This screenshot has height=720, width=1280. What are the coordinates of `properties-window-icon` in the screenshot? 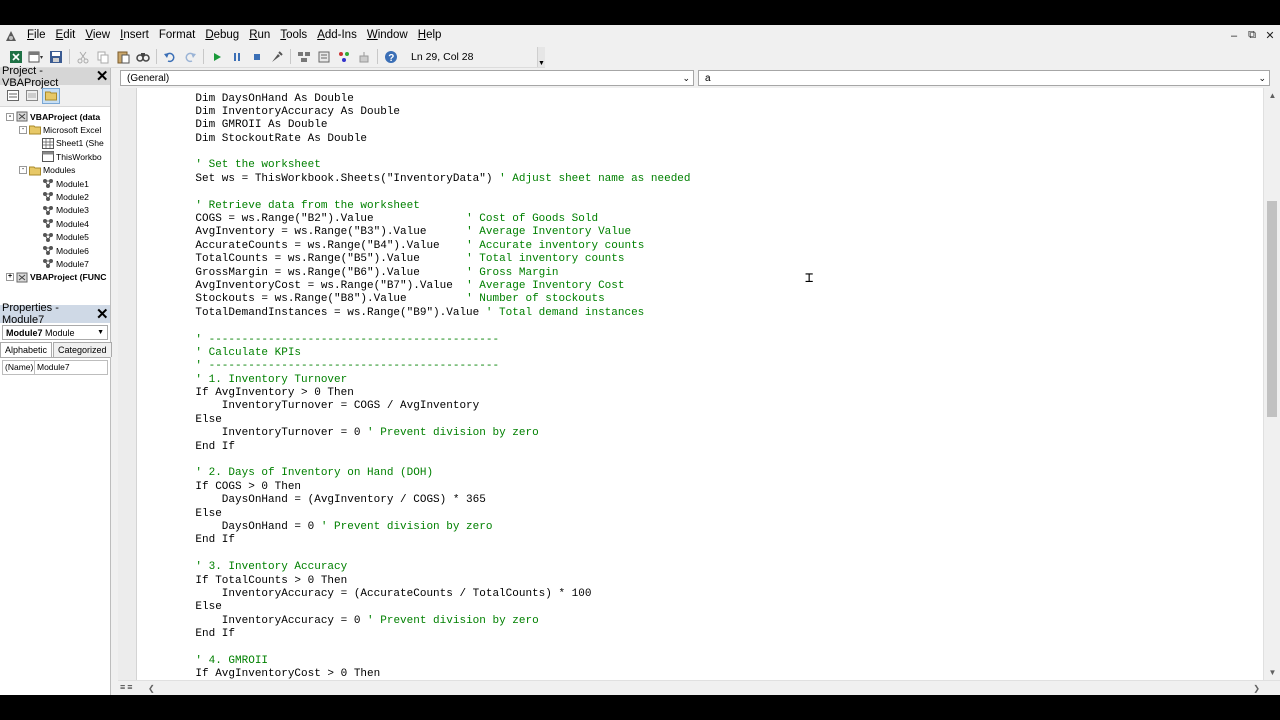 It's located at (323, 57).